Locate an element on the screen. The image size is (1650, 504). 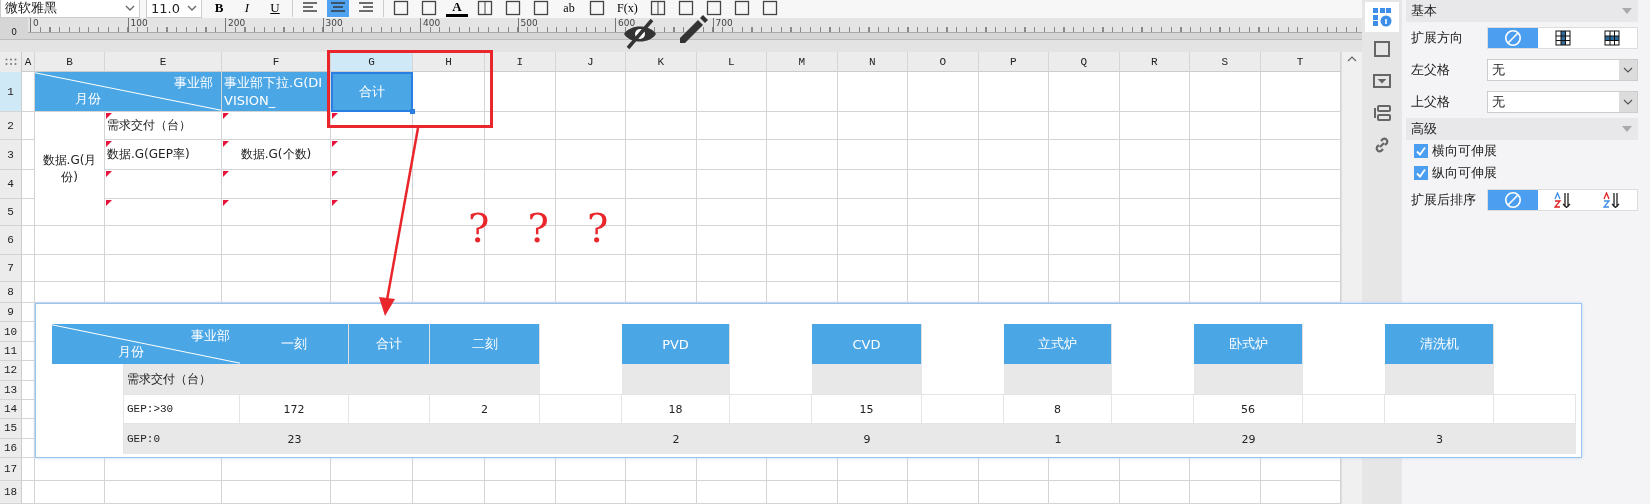
row-header: 2 is located at coordinates (11, 126).